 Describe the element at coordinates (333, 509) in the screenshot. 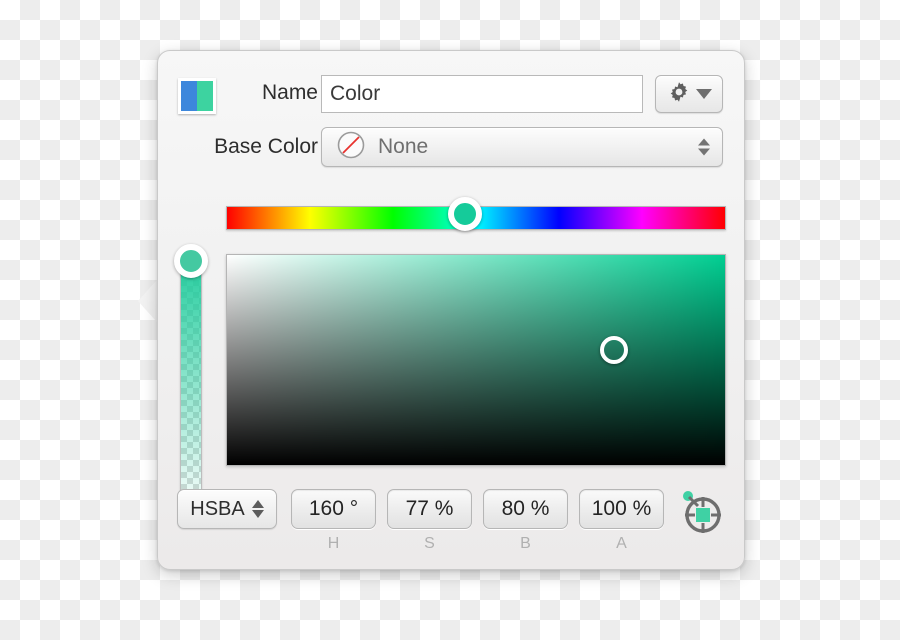

I see `hue-input: 160 °` at that location.